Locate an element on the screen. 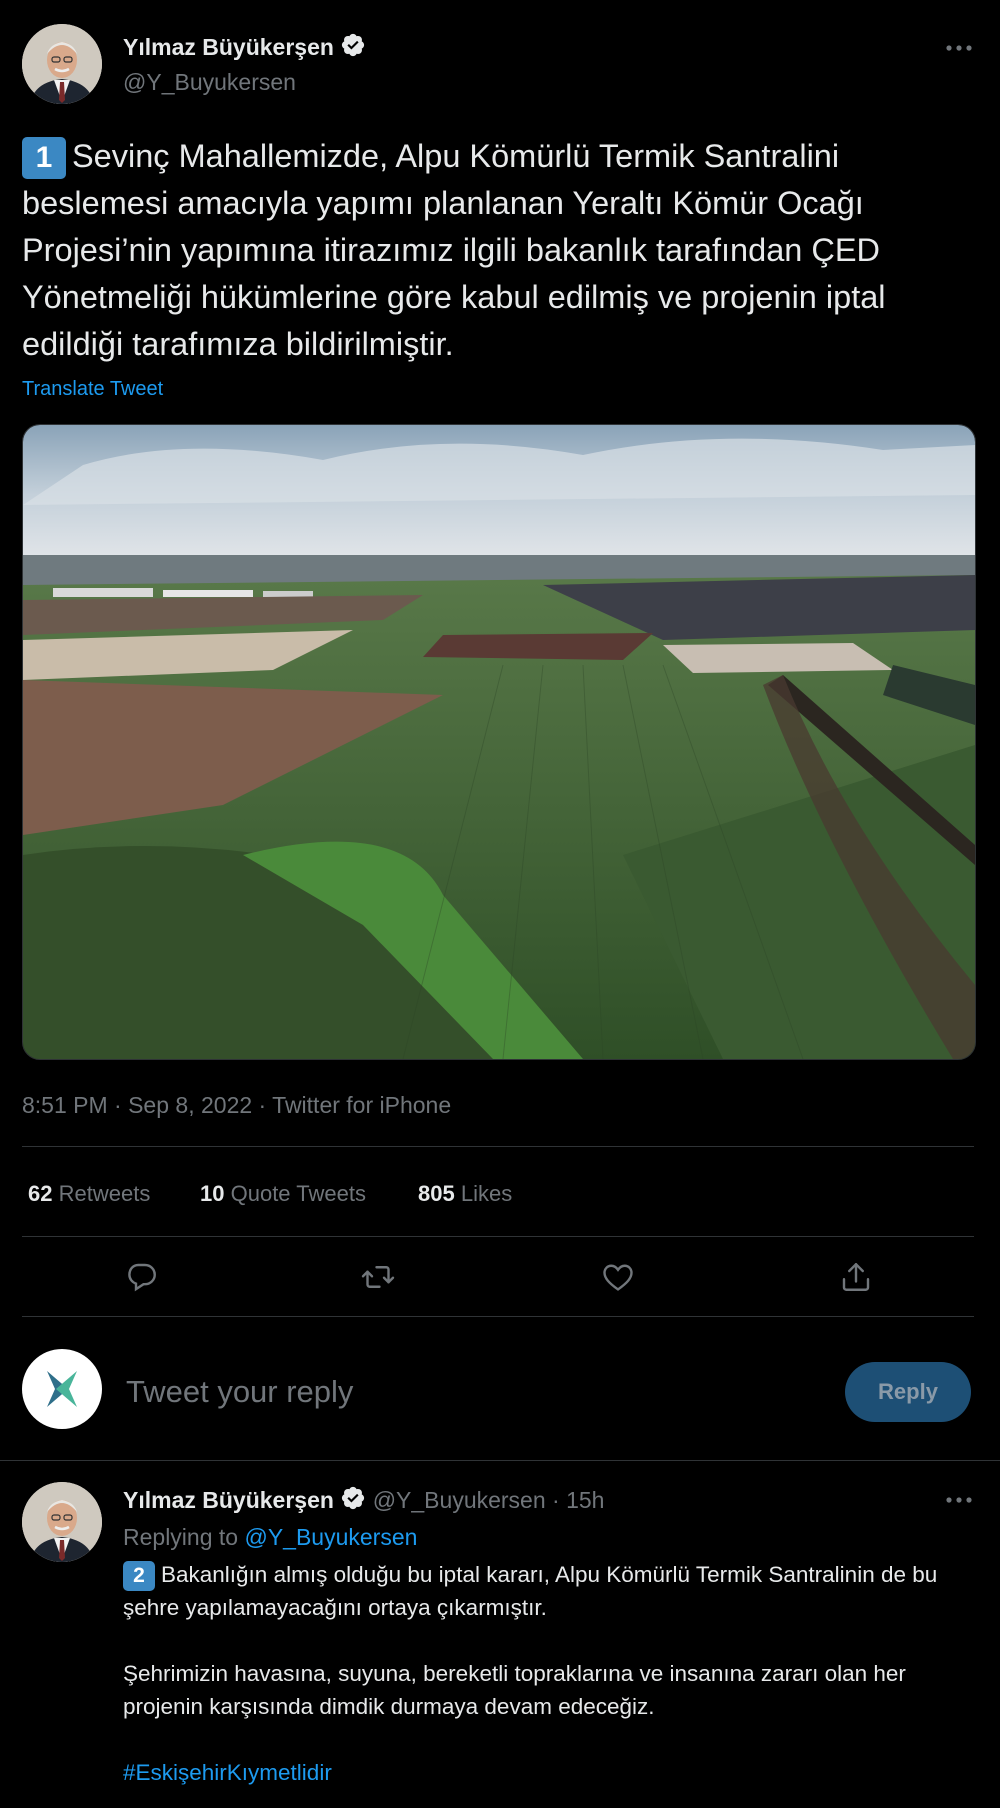 The image size is (1000, 1808). author-handle: @Y_Buyukersen is located at coordinates (209, 82).